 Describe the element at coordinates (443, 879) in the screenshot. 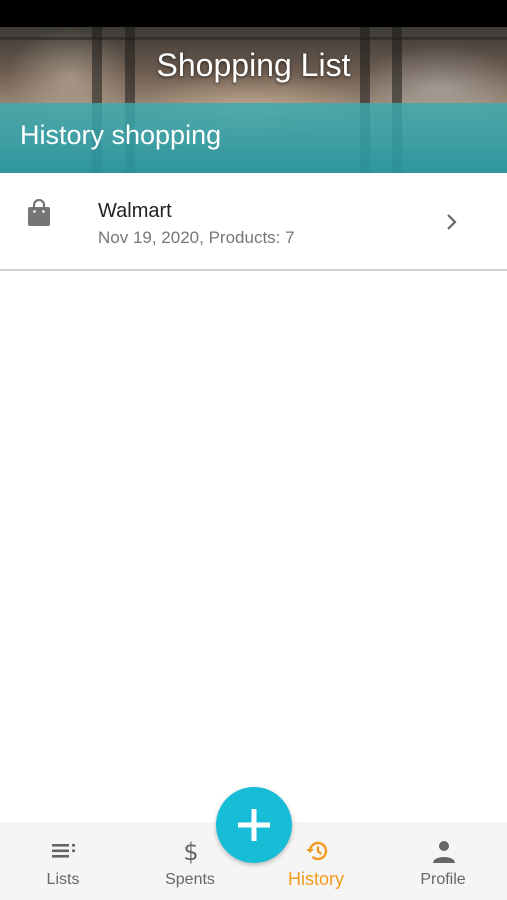

I see `nav-label-profile: Profile` at that location.